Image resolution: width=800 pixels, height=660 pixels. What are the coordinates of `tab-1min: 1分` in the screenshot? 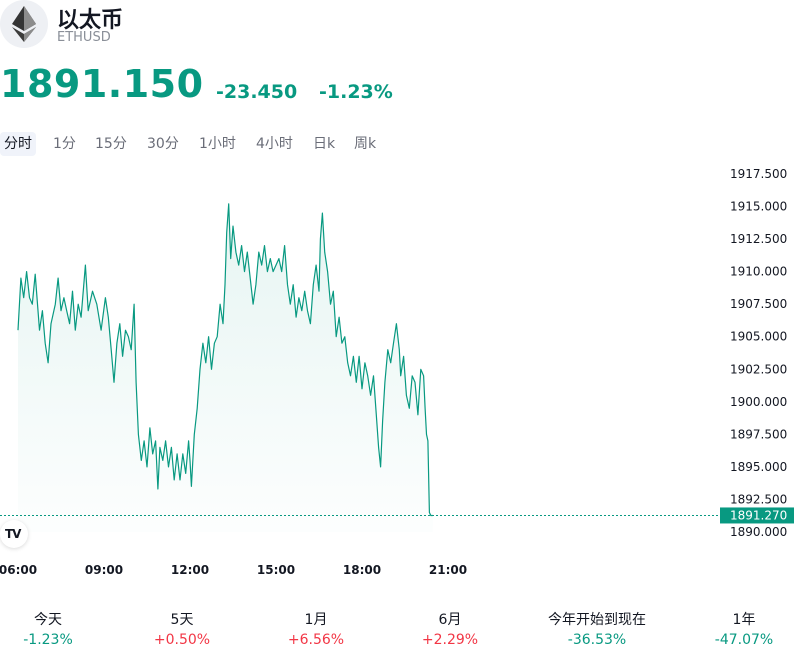 It's located at (64, 144).